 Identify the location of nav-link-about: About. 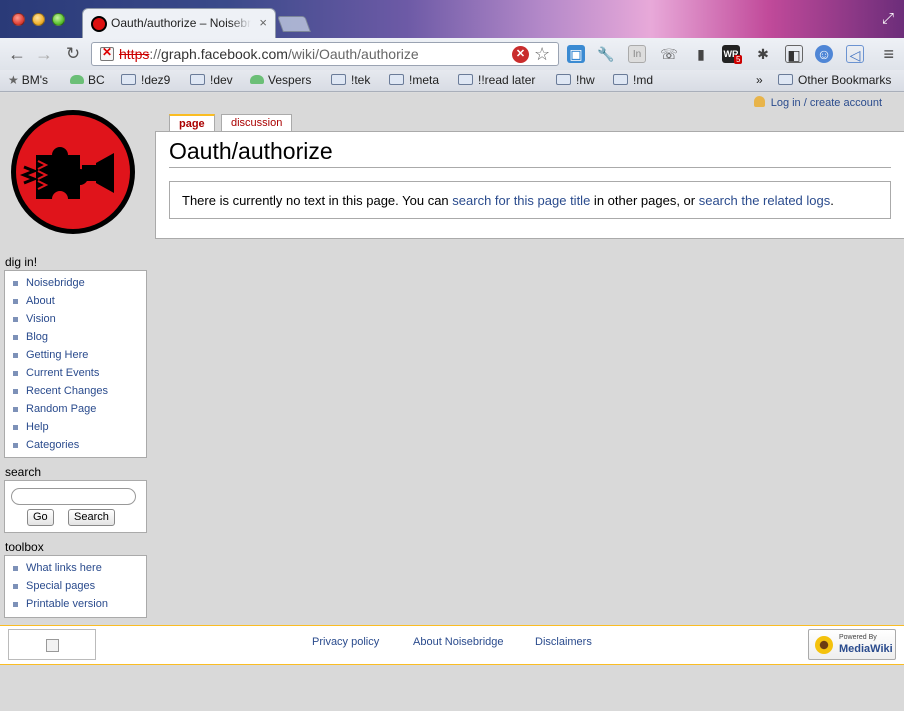
(79, 303).